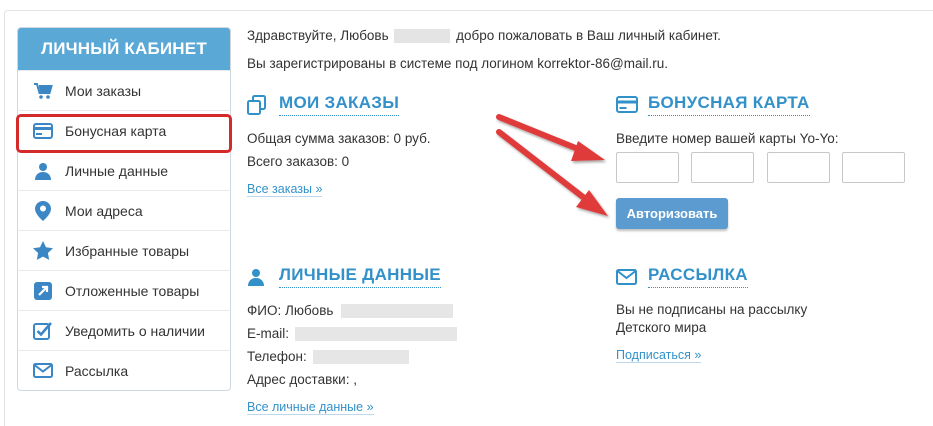 This screenshot has width=933, height=426. What do you see at coordinates (729, 104) in the screenshot?
I see `bonus-title-text: БОНУСНАЯ КАРТА` at bounding box center [729, 104].